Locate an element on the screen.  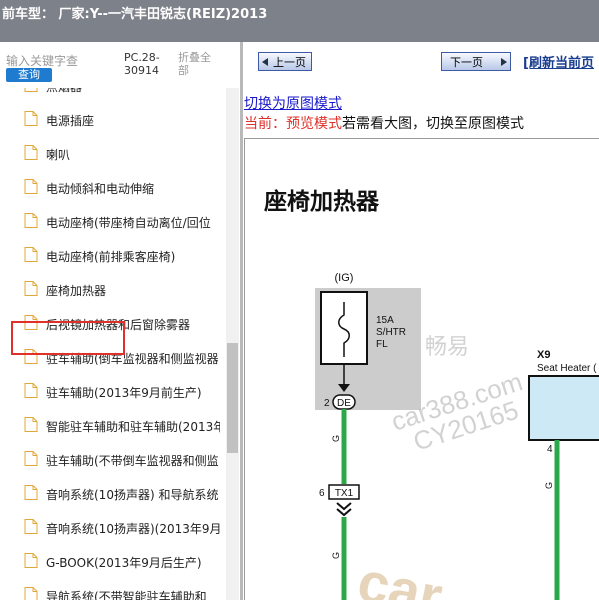
x9-label: X9 is located at coordinates (543, 355).